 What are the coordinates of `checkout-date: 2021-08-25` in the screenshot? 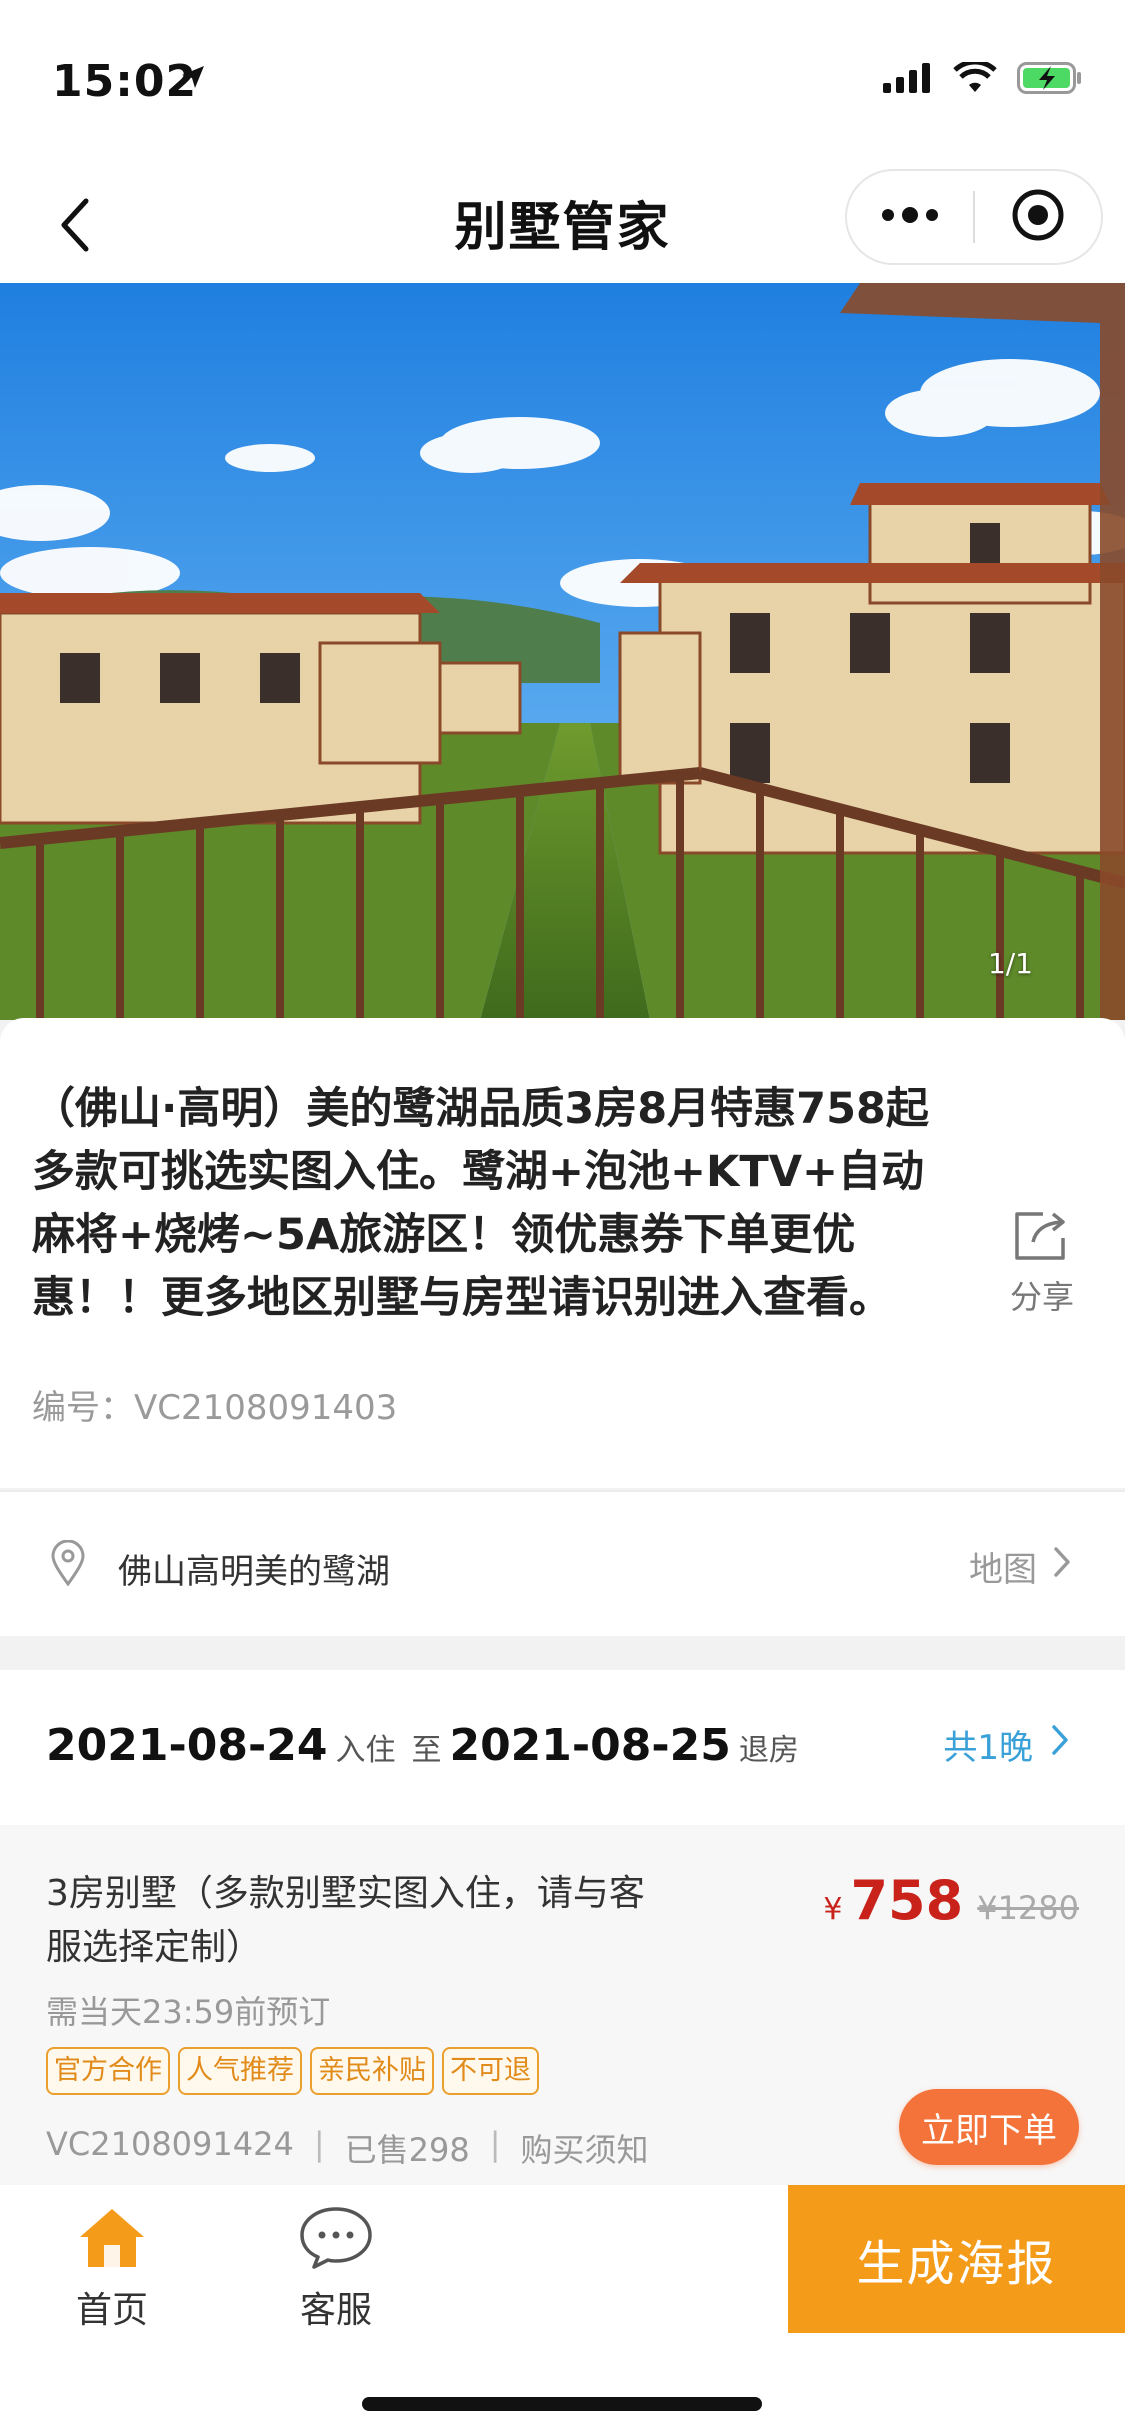 It's located at (590, 1745).